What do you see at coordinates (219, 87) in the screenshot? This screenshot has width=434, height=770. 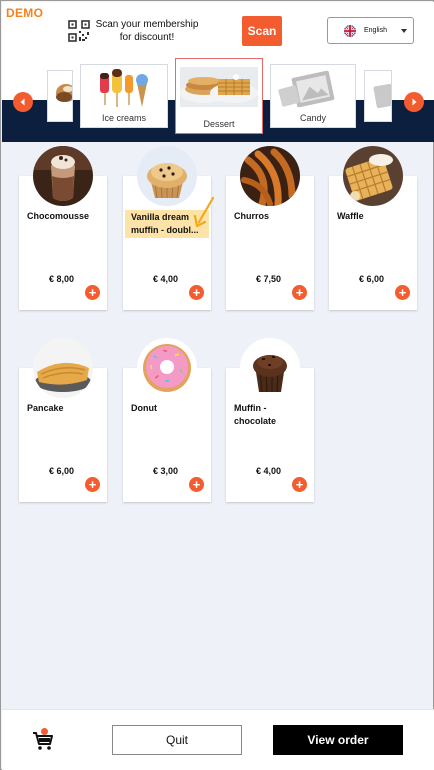 I see `dessert-image` at bounding box center [219, 87].